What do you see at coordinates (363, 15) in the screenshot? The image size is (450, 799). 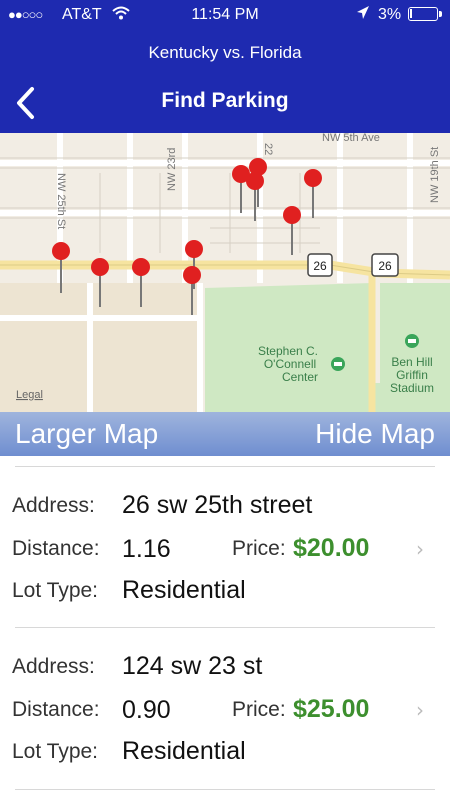 I see `location-arrow-icon` at bounding box center [363, 15].